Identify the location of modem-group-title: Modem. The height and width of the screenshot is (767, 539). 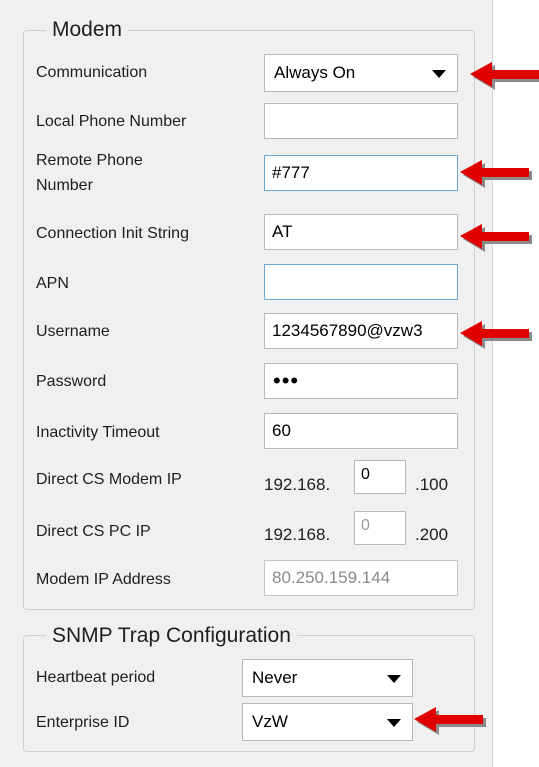
(87, 30).